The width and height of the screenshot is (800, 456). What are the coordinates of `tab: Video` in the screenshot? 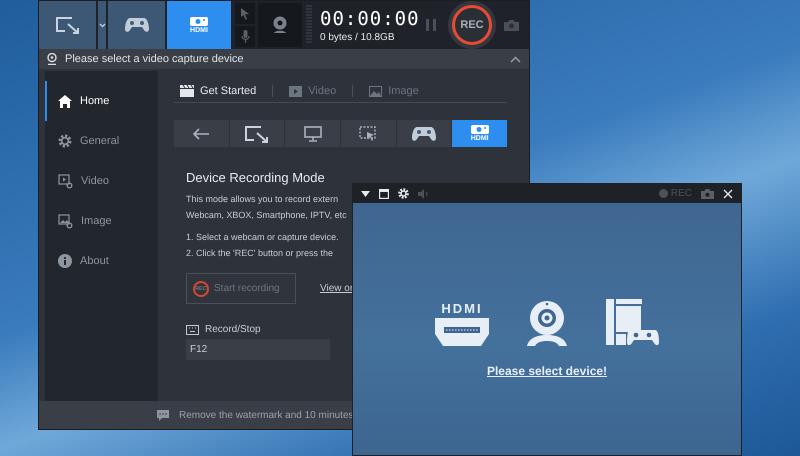 It's located at (312, 91).